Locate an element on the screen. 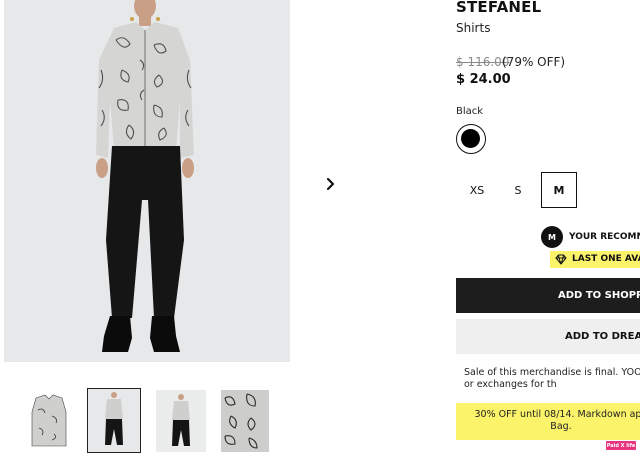 Image resolution: width=640 pixels, height=453 pixels. product-brand: STEFANEL is located at coordinates (498, 8).